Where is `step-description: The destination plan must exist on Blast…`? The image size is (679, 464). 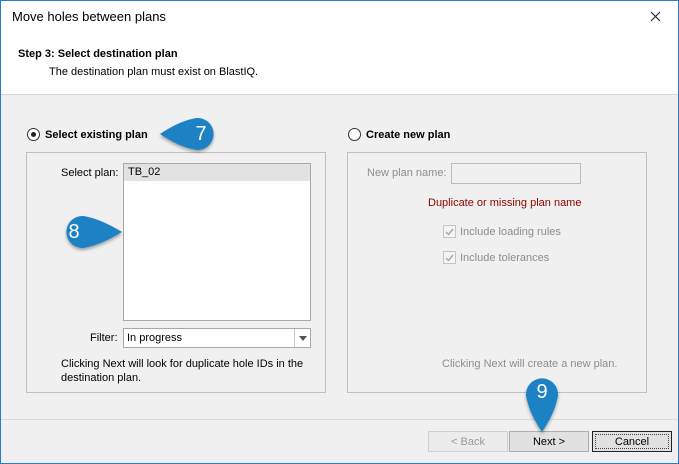
step-description: The destination plan must exist on Blast… is located at coordinates (154, 72).